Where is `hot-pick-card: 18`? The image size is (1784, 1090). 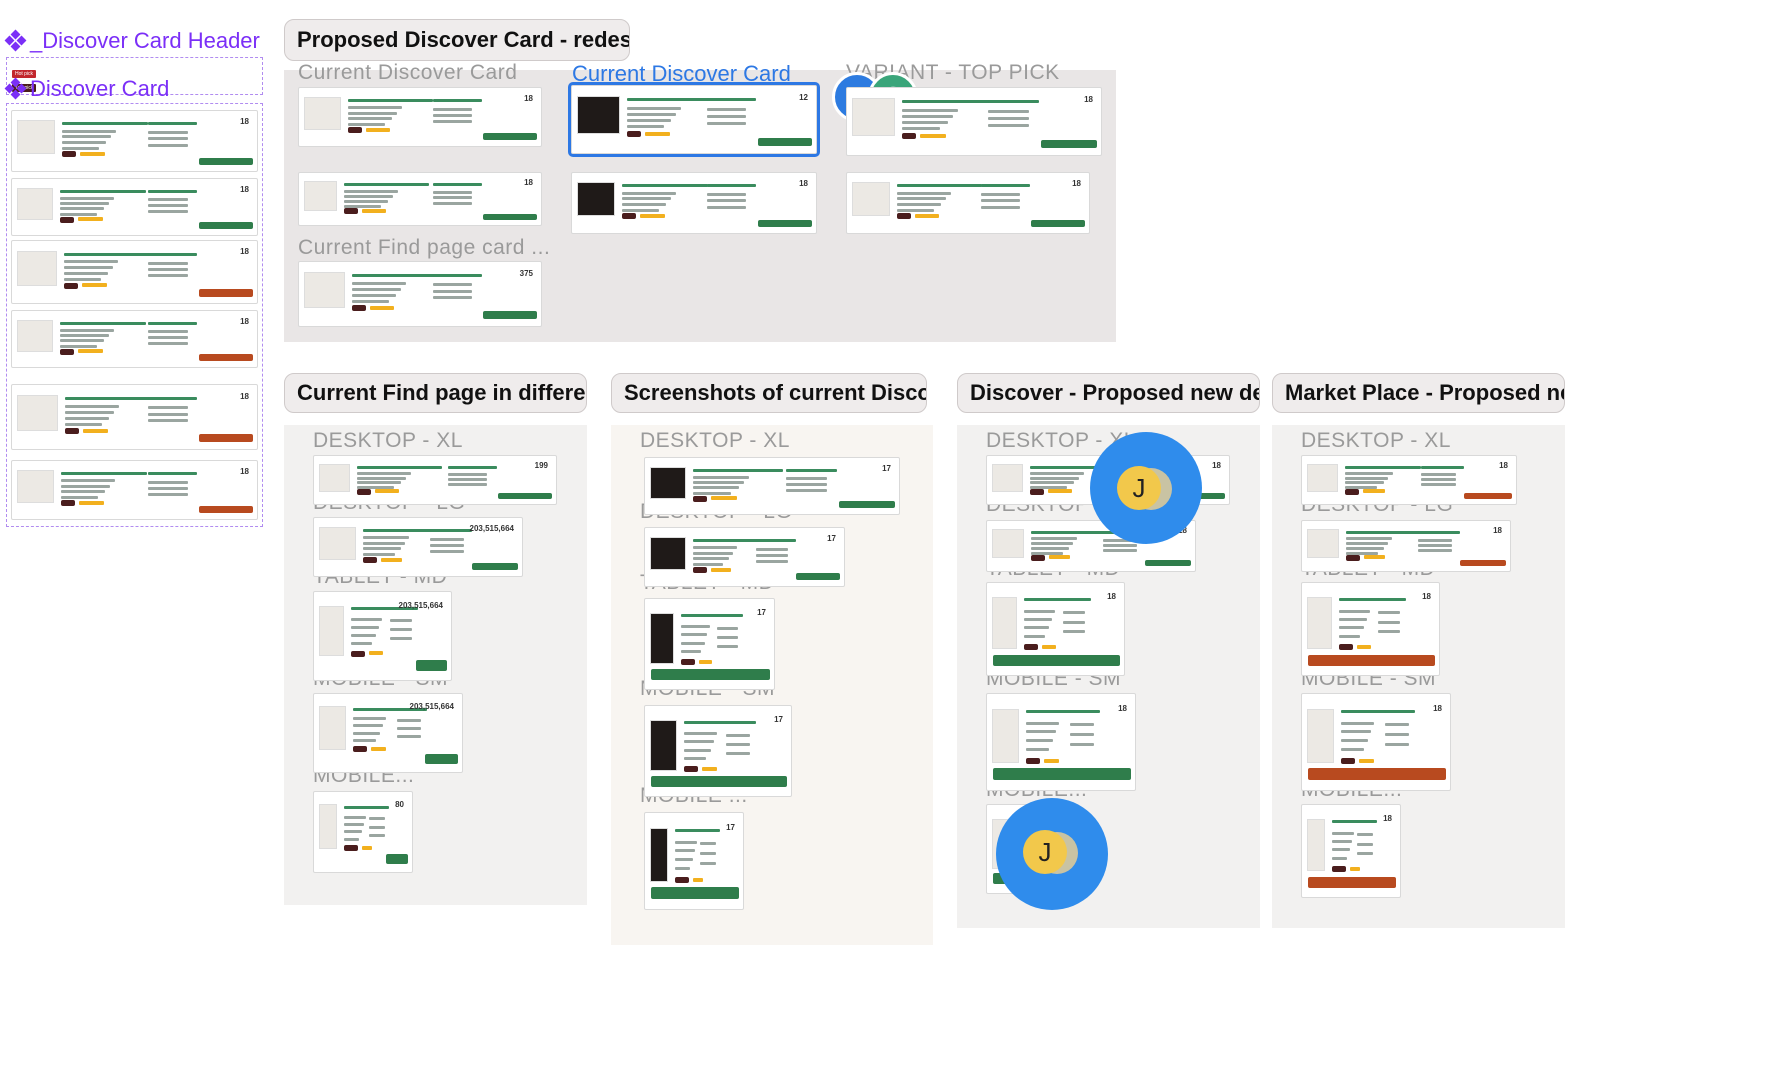
hot-pick-card: 18 is located at coordinates (694, 203).